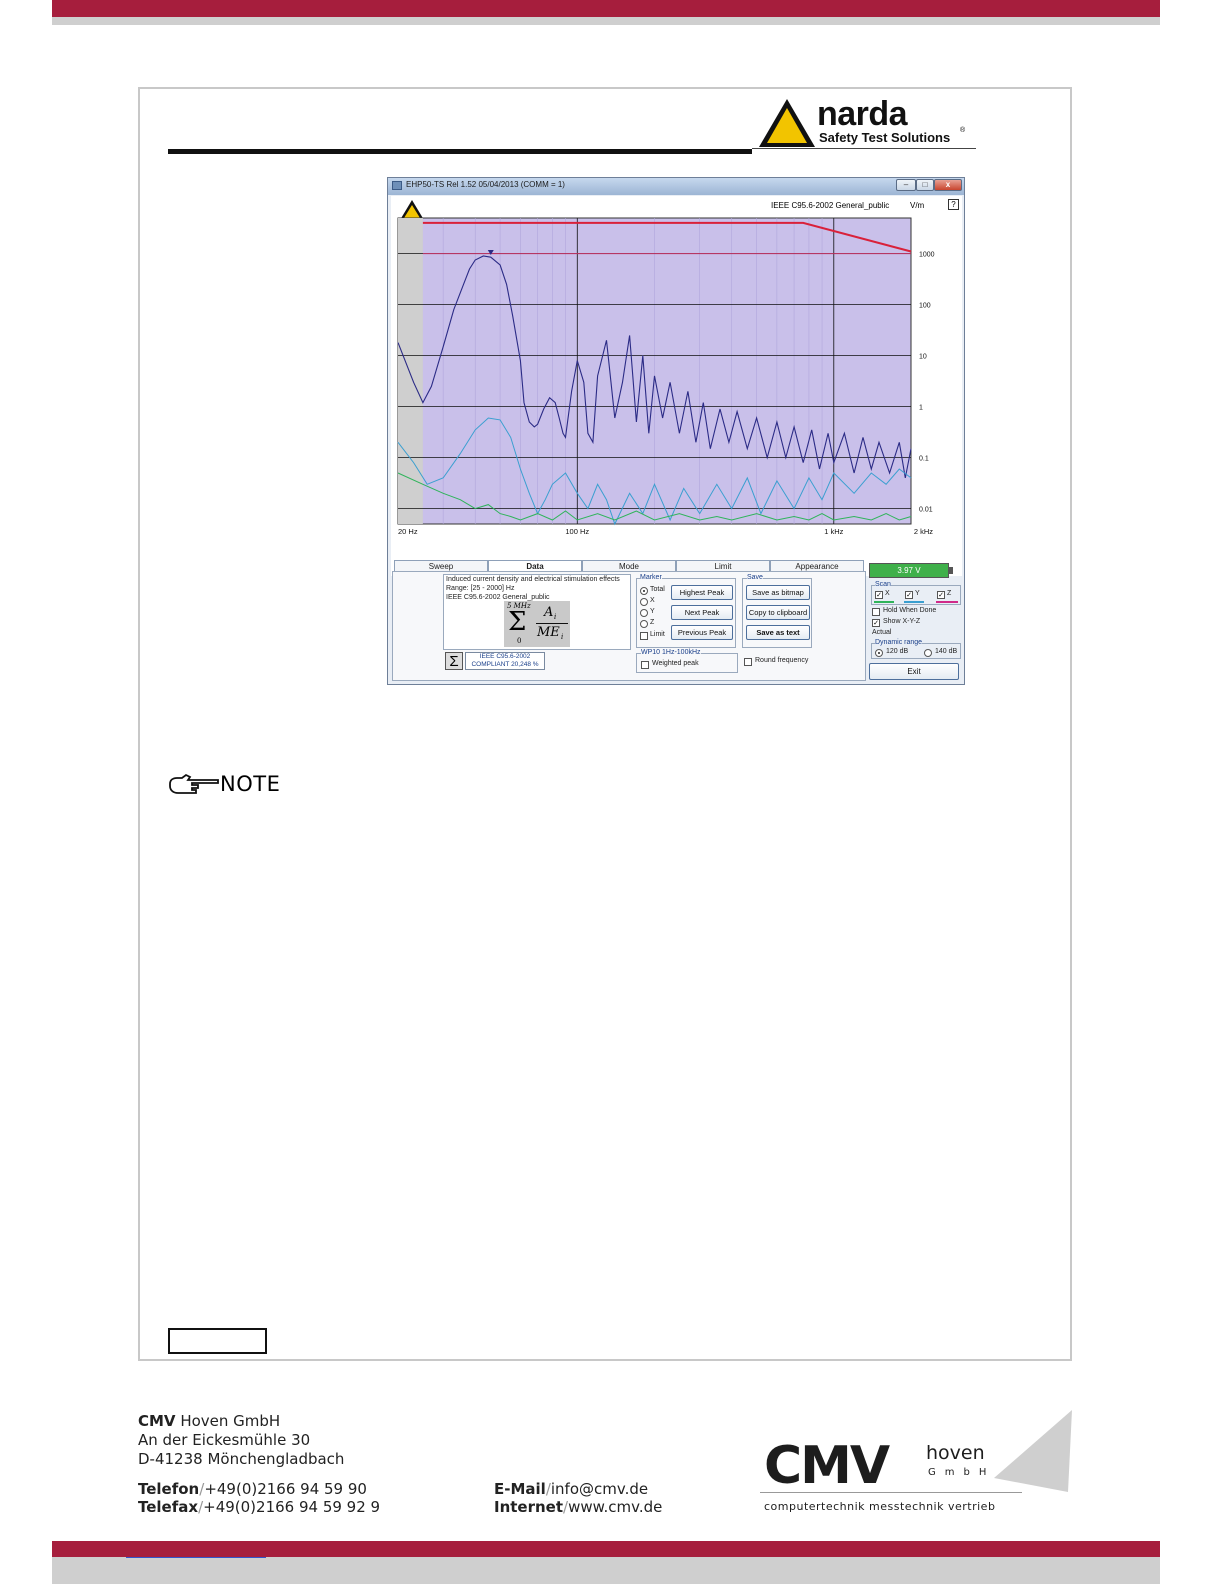 This screenshot has height=1584, width=1224. Describe the element at coordinates (925, 306) in the screenshot. I see `y-tick-label: 100` at that location.